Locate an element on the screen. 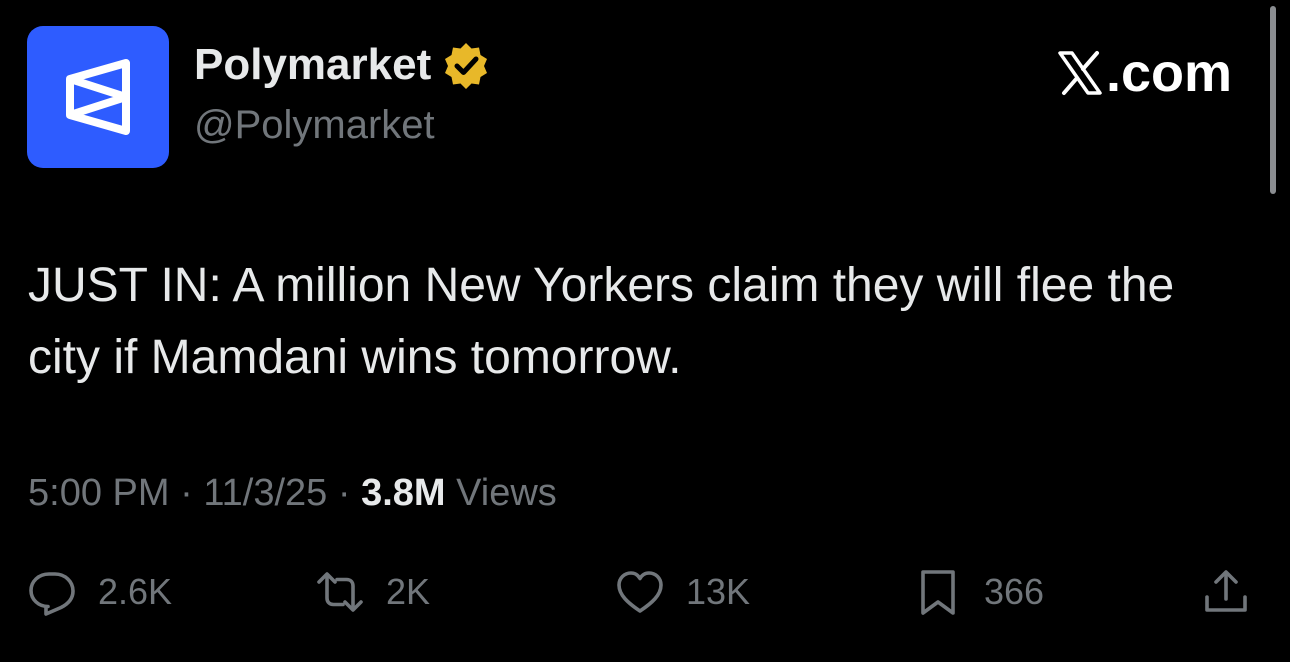 The width and height of the screenshot is (1290, 662). reply-button: 2.6K is located at coordinates (100, 592).